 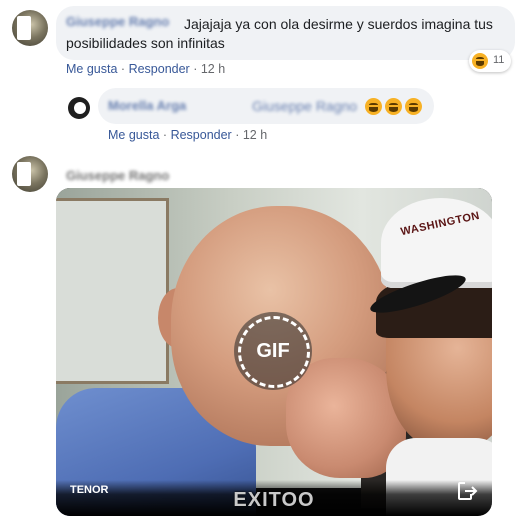 I want to click on gif-badge: GIF, so click(x=273, y=351).